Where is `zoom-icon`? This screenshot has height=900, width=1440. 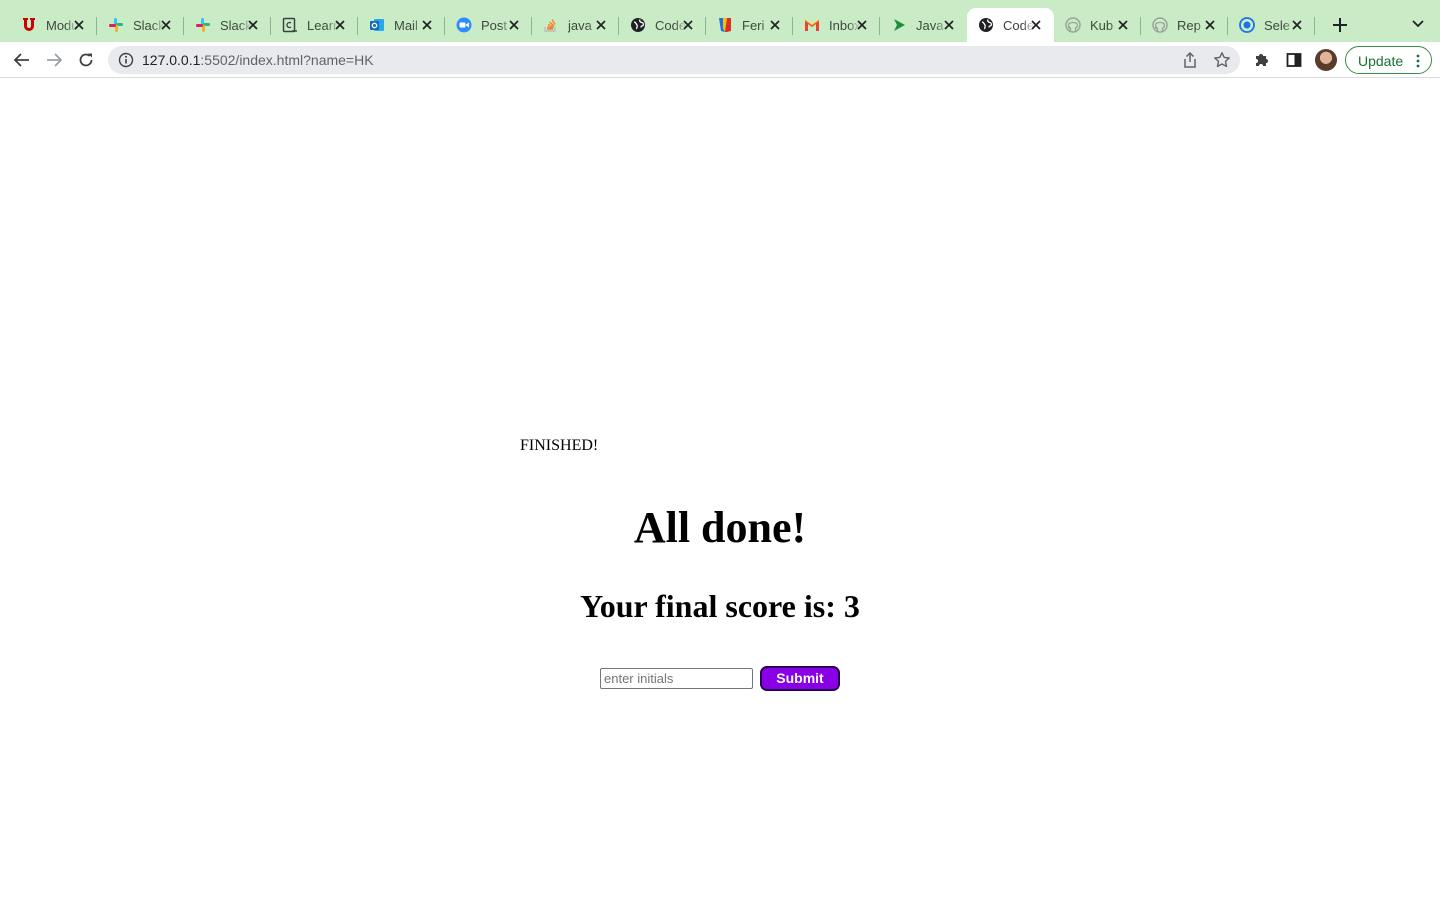 zoom-icon is located at coordinates (464, 25).